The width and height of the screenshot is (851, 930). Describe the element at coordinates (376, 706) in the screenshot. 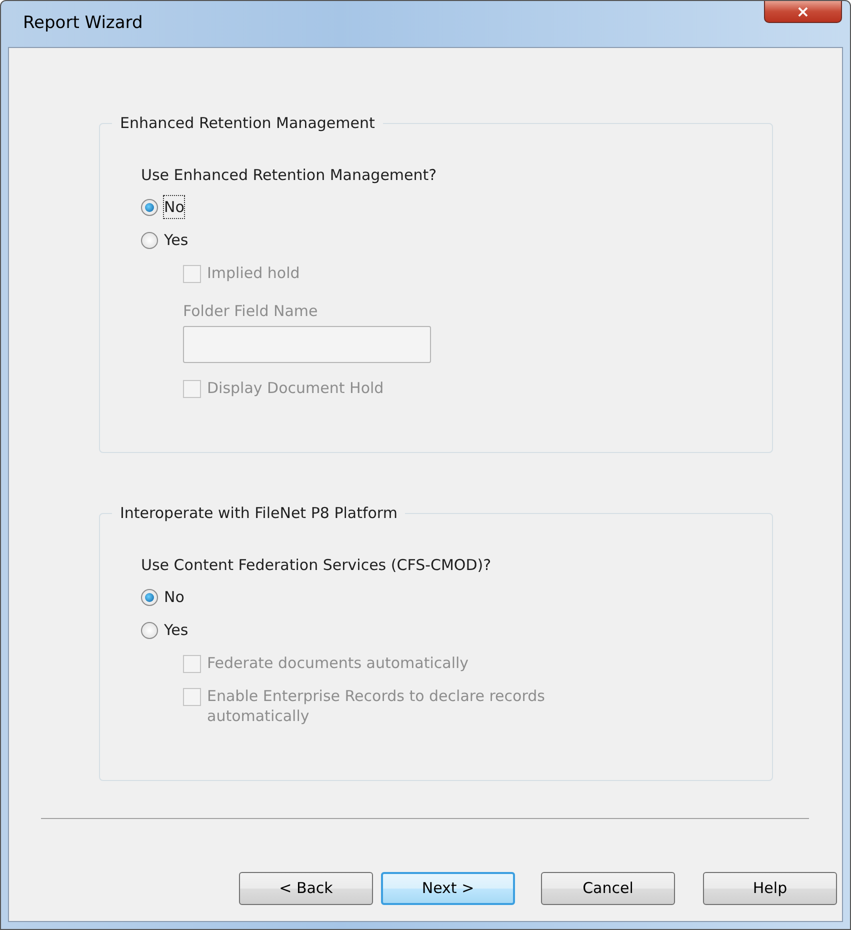

I see `checkbox-label: Enable Enterprise Records to declare records automatically` at that location.